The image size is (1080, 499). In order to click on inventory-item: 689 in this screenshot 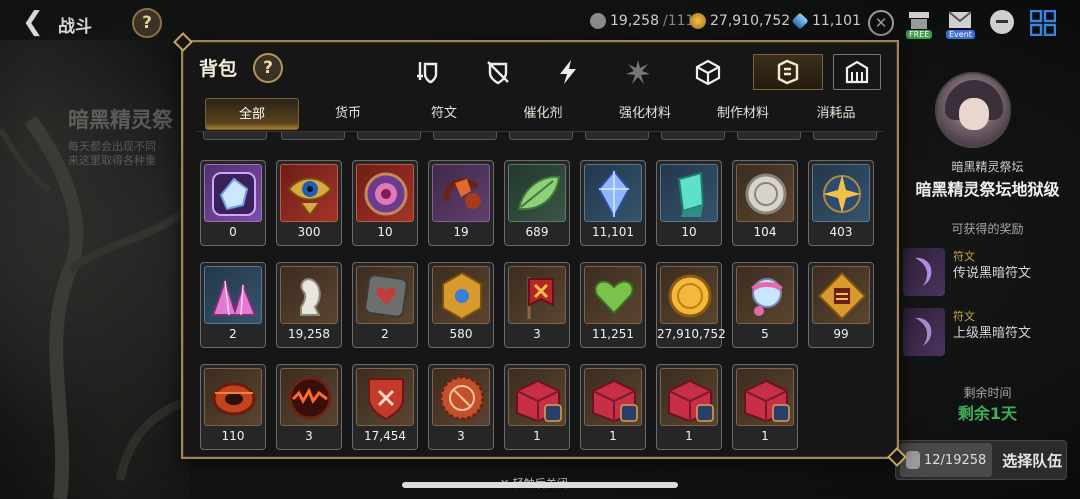, I will do `click(537, 203)`.